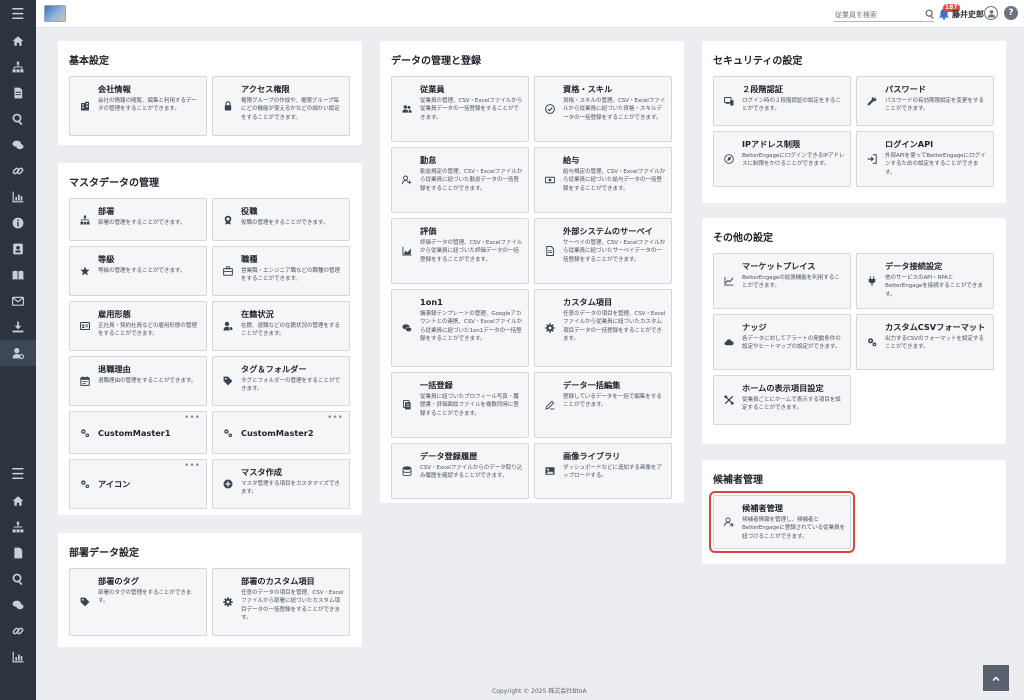 The image size is (1024, 700). Describe the element at coordinates (114, 484) in the screenshot. I see `tile-title: アイコン` at that location.